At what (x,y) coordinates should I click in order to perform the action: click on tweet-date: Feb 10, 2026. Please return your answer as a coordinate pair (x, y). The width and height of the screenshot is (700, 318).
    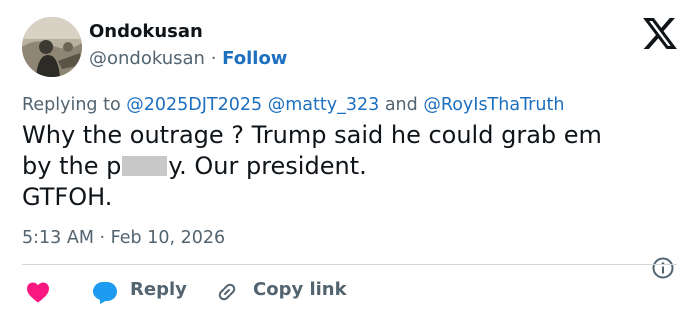
    Looking at the image, I should click on (168, 238).